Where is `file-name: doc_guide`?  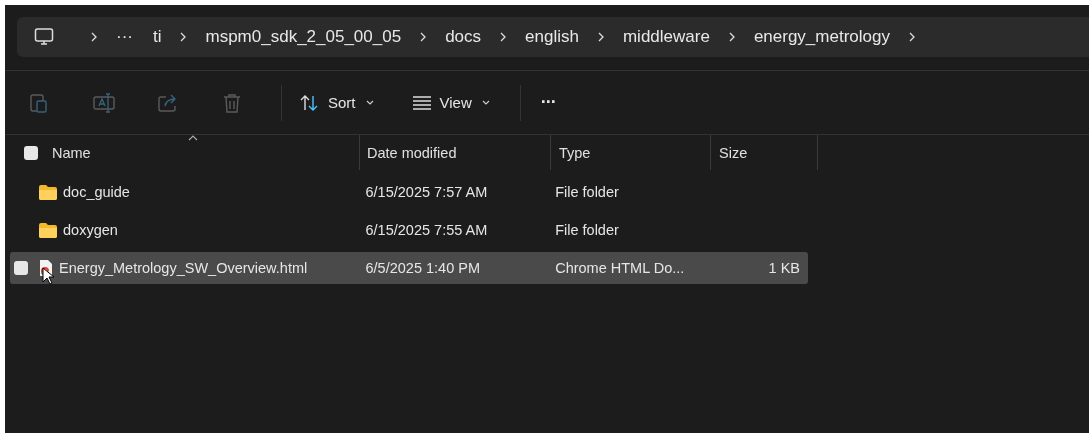 file-name: doc_guide is located at coordinates (96, 192).